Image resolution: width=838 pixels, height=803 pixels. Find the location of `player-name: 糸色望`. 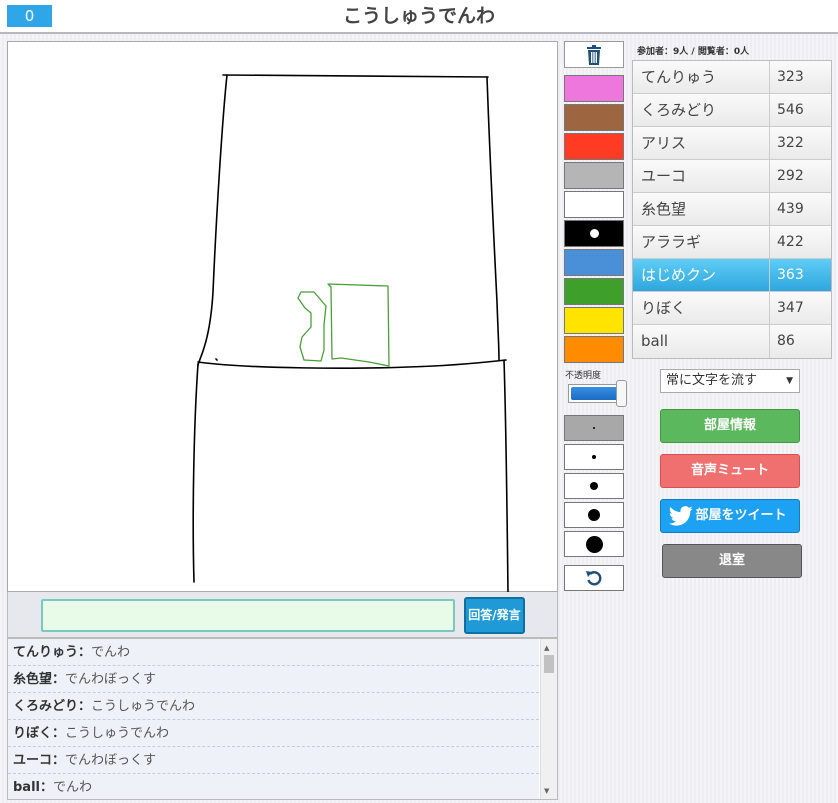

player-name: 糸色望 is located at coordinates (701, 209).